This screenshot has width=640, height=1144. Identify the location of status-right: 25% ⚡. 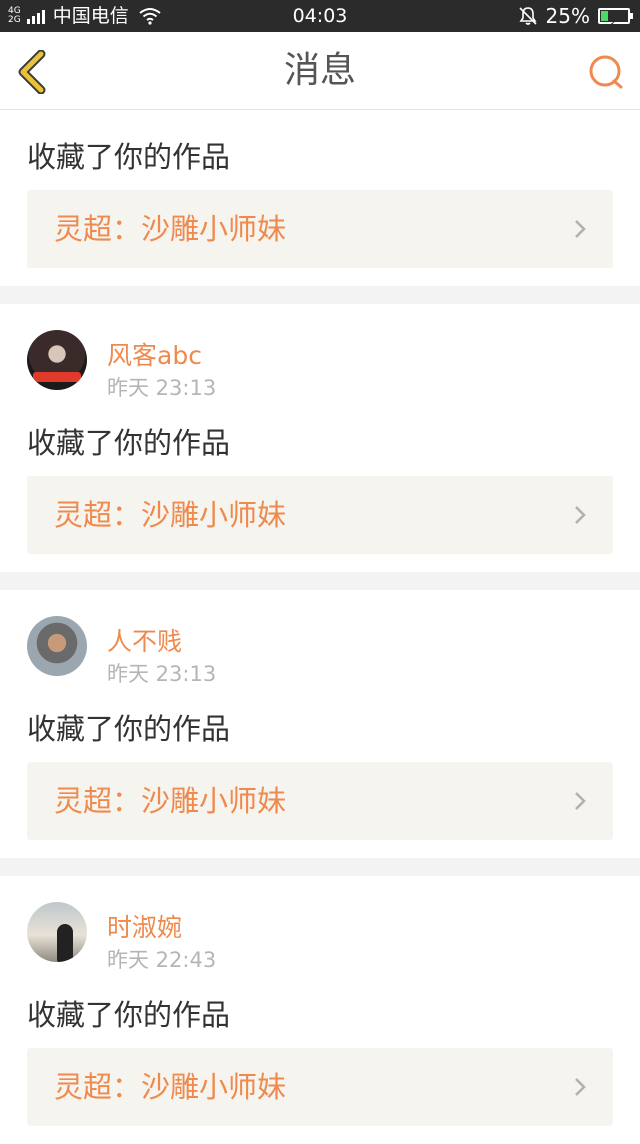
(575, 16).